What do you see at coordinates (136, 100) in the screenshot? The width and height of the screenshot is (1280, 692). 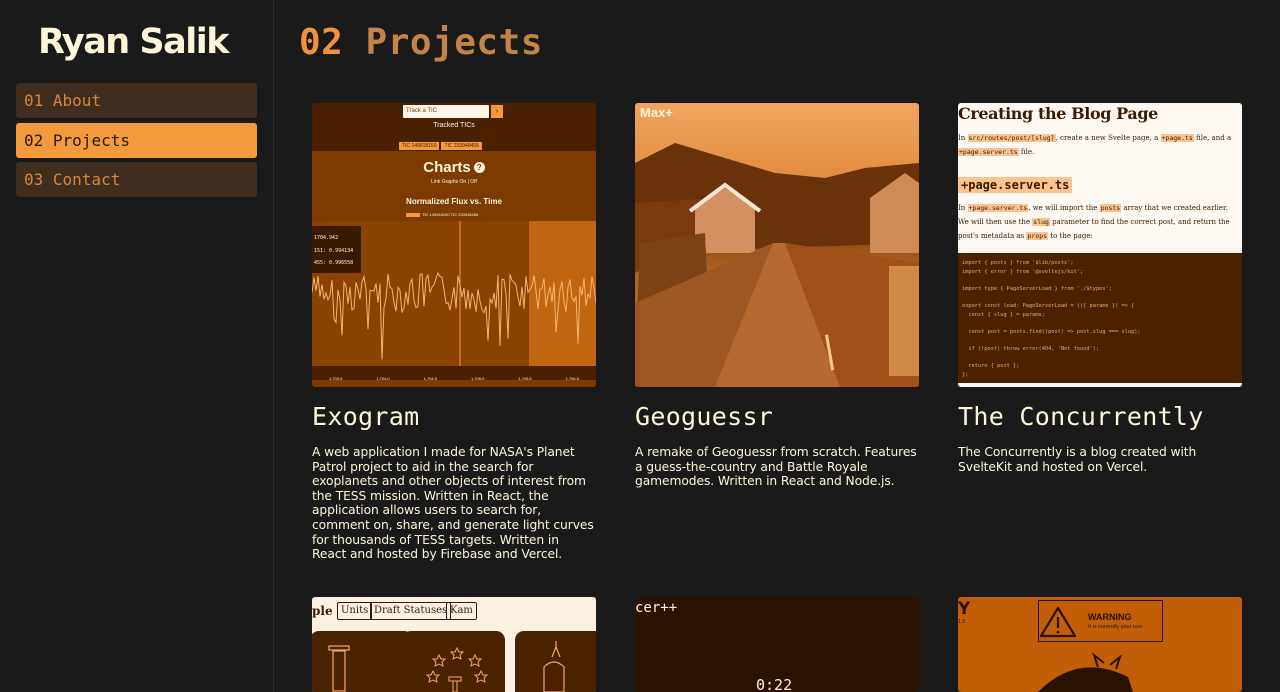 I see `nav-item-about: 01 About` at bounding box center [136, 100].